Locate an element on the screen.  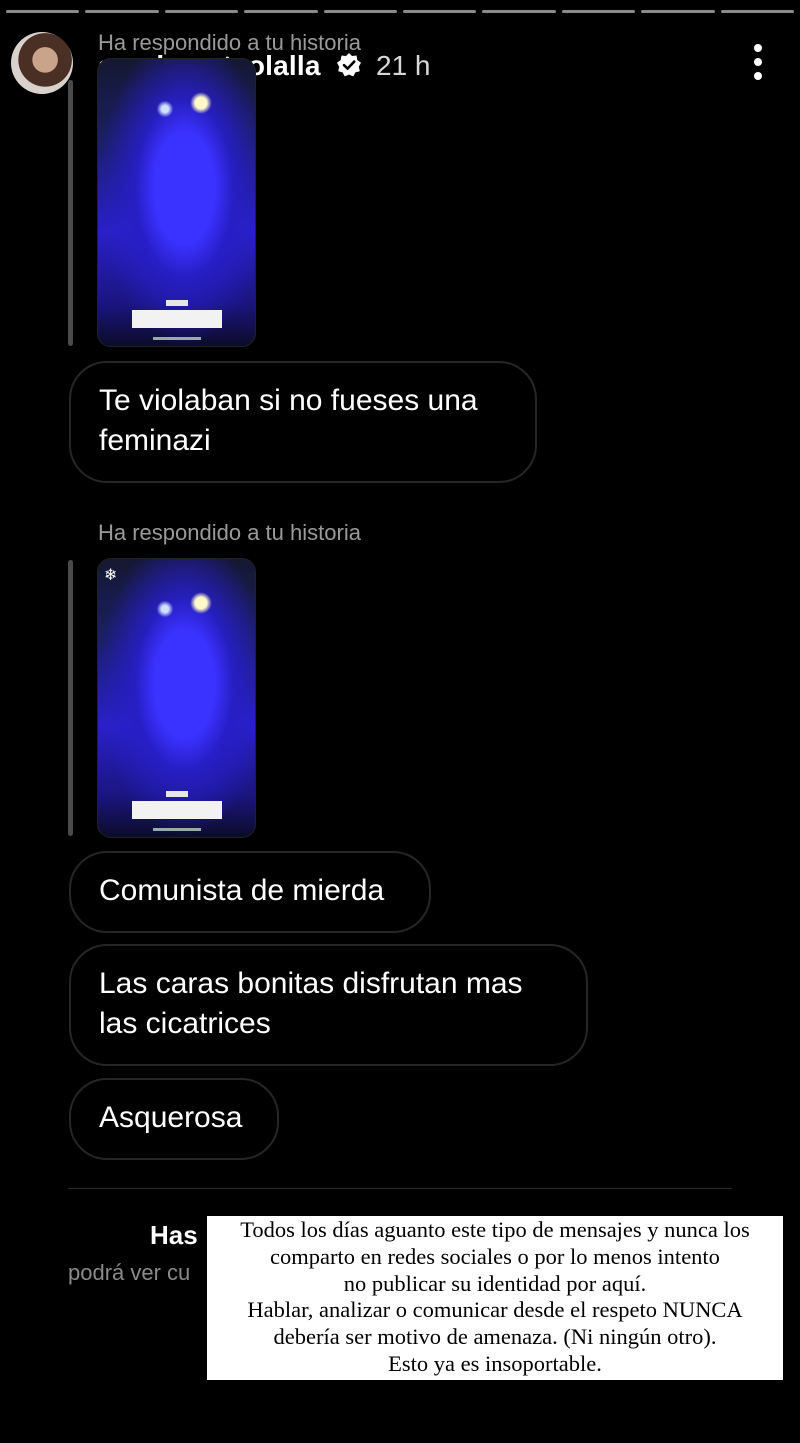
note-line: Esto ya es insoportable. is located at coordinates (495, 1363).